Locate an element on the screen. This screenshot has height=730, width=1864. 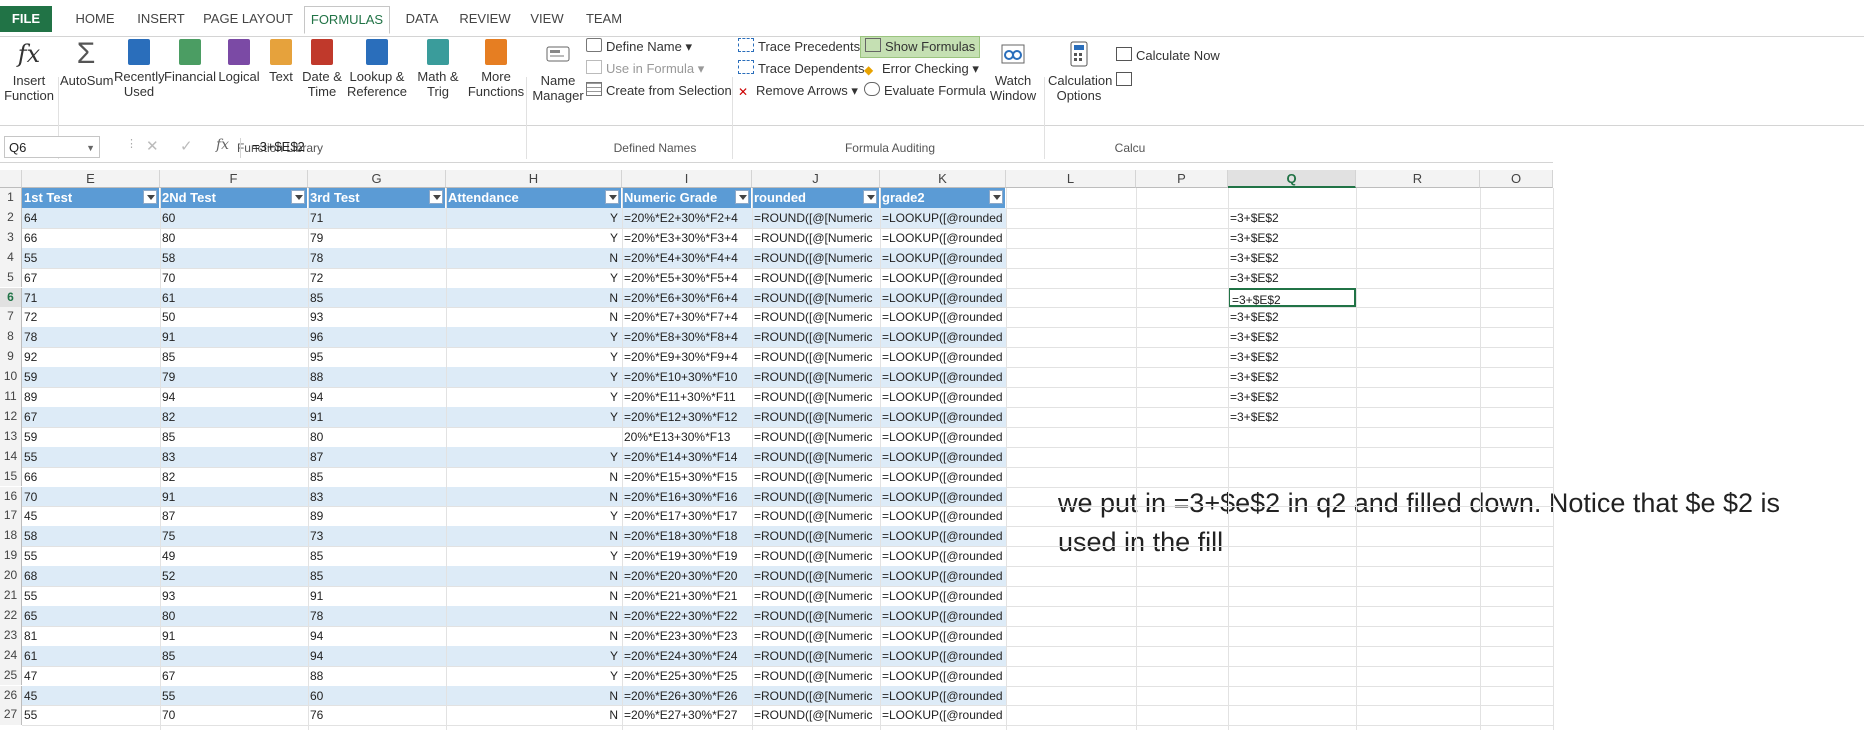
active-cell: =3+$E$2 is located at coordinates (1292, 297).